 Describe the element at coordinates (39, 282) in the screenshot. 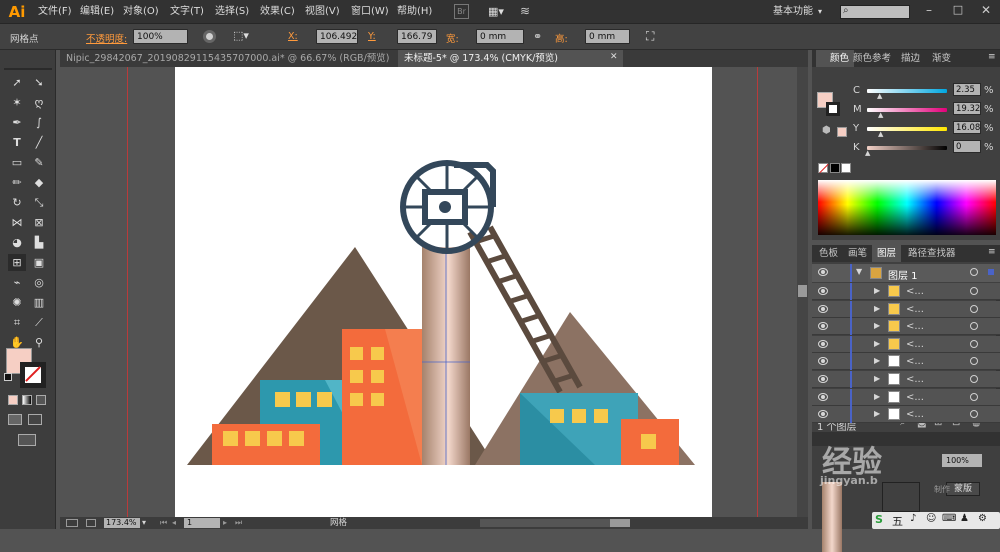

I see `blend-tool-icon: ◎` at that location.